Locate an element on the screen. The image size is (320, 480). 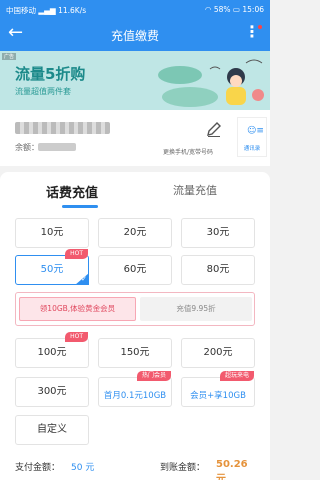
receive-amount-value: 50.26元 is located at coordinates (232, 469).